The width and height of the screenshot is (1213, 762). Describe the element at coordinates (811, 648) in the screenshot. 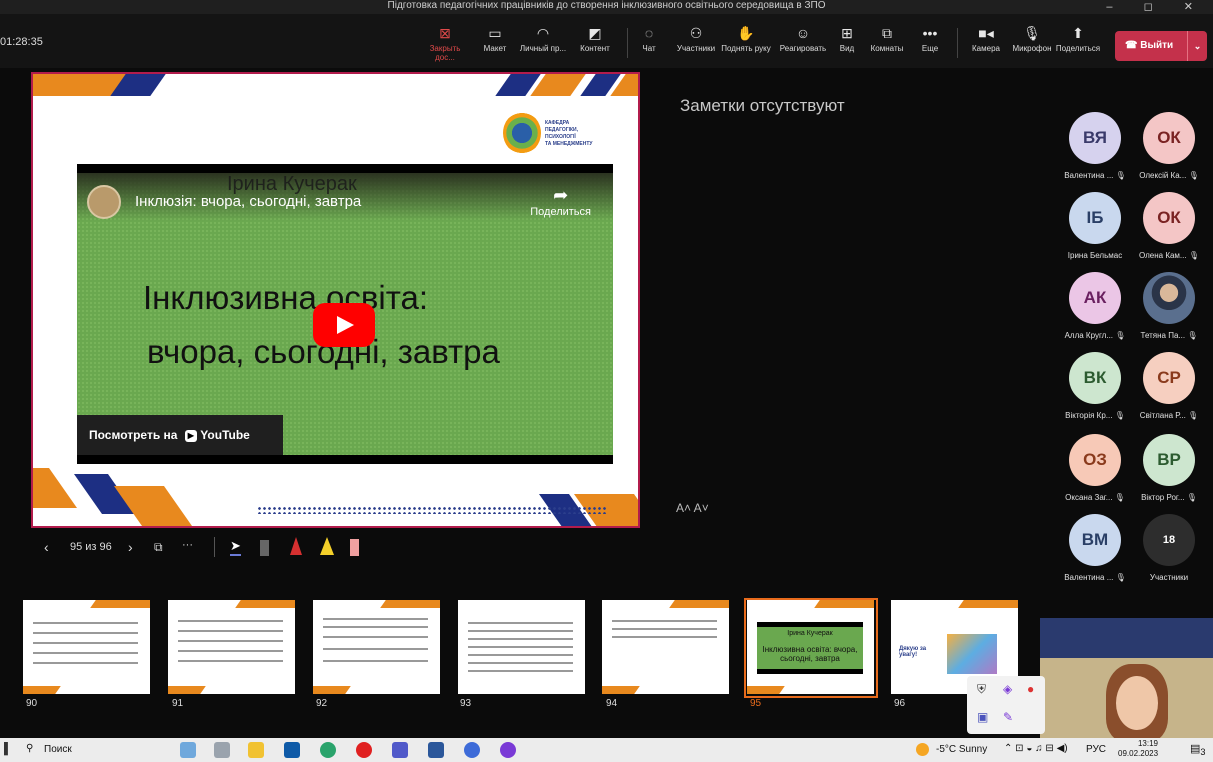

I see `current-slide-highlight` at that location.